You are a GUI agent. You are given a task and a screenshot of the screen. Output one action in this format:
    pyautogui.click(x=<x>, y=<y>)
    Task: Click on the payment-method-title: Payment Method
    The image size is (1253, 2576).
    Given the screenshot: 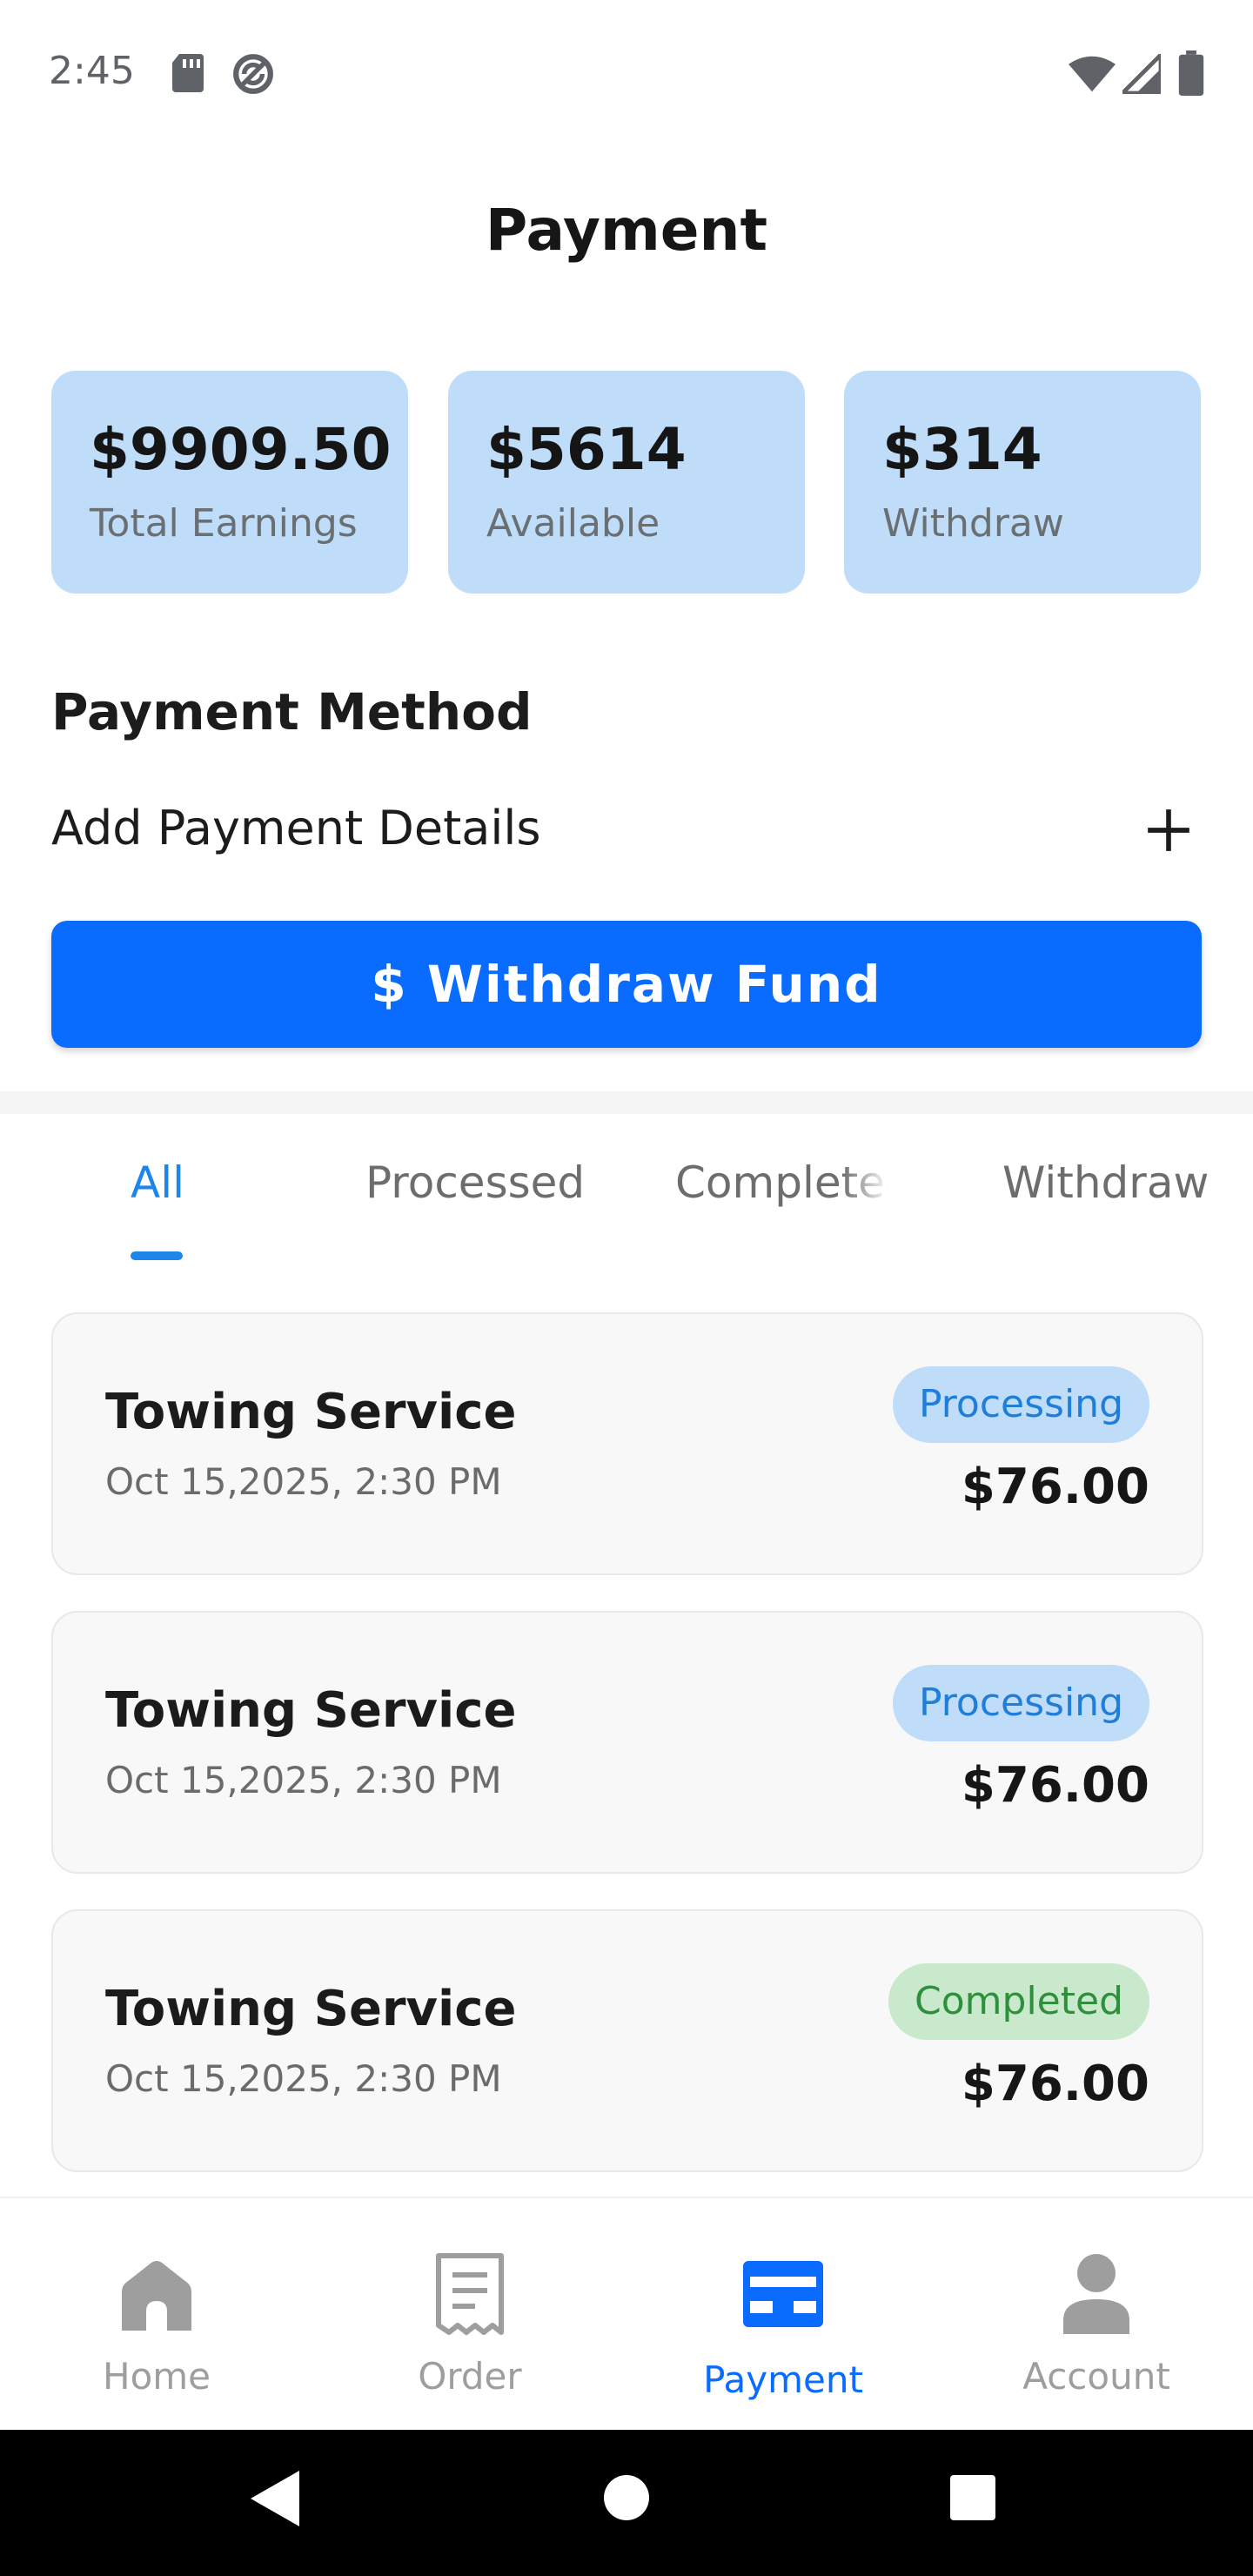 What is the action you would take?
    pyautogui.click(x=292, y=711)
    